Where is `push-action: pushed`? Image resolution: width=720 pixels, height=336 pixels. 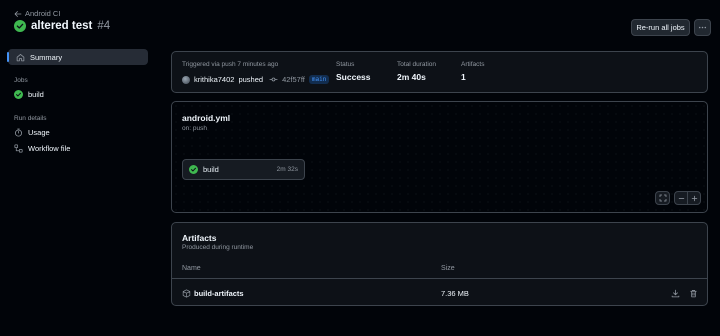 push-action: pushed is located at coordinates (251, 79).